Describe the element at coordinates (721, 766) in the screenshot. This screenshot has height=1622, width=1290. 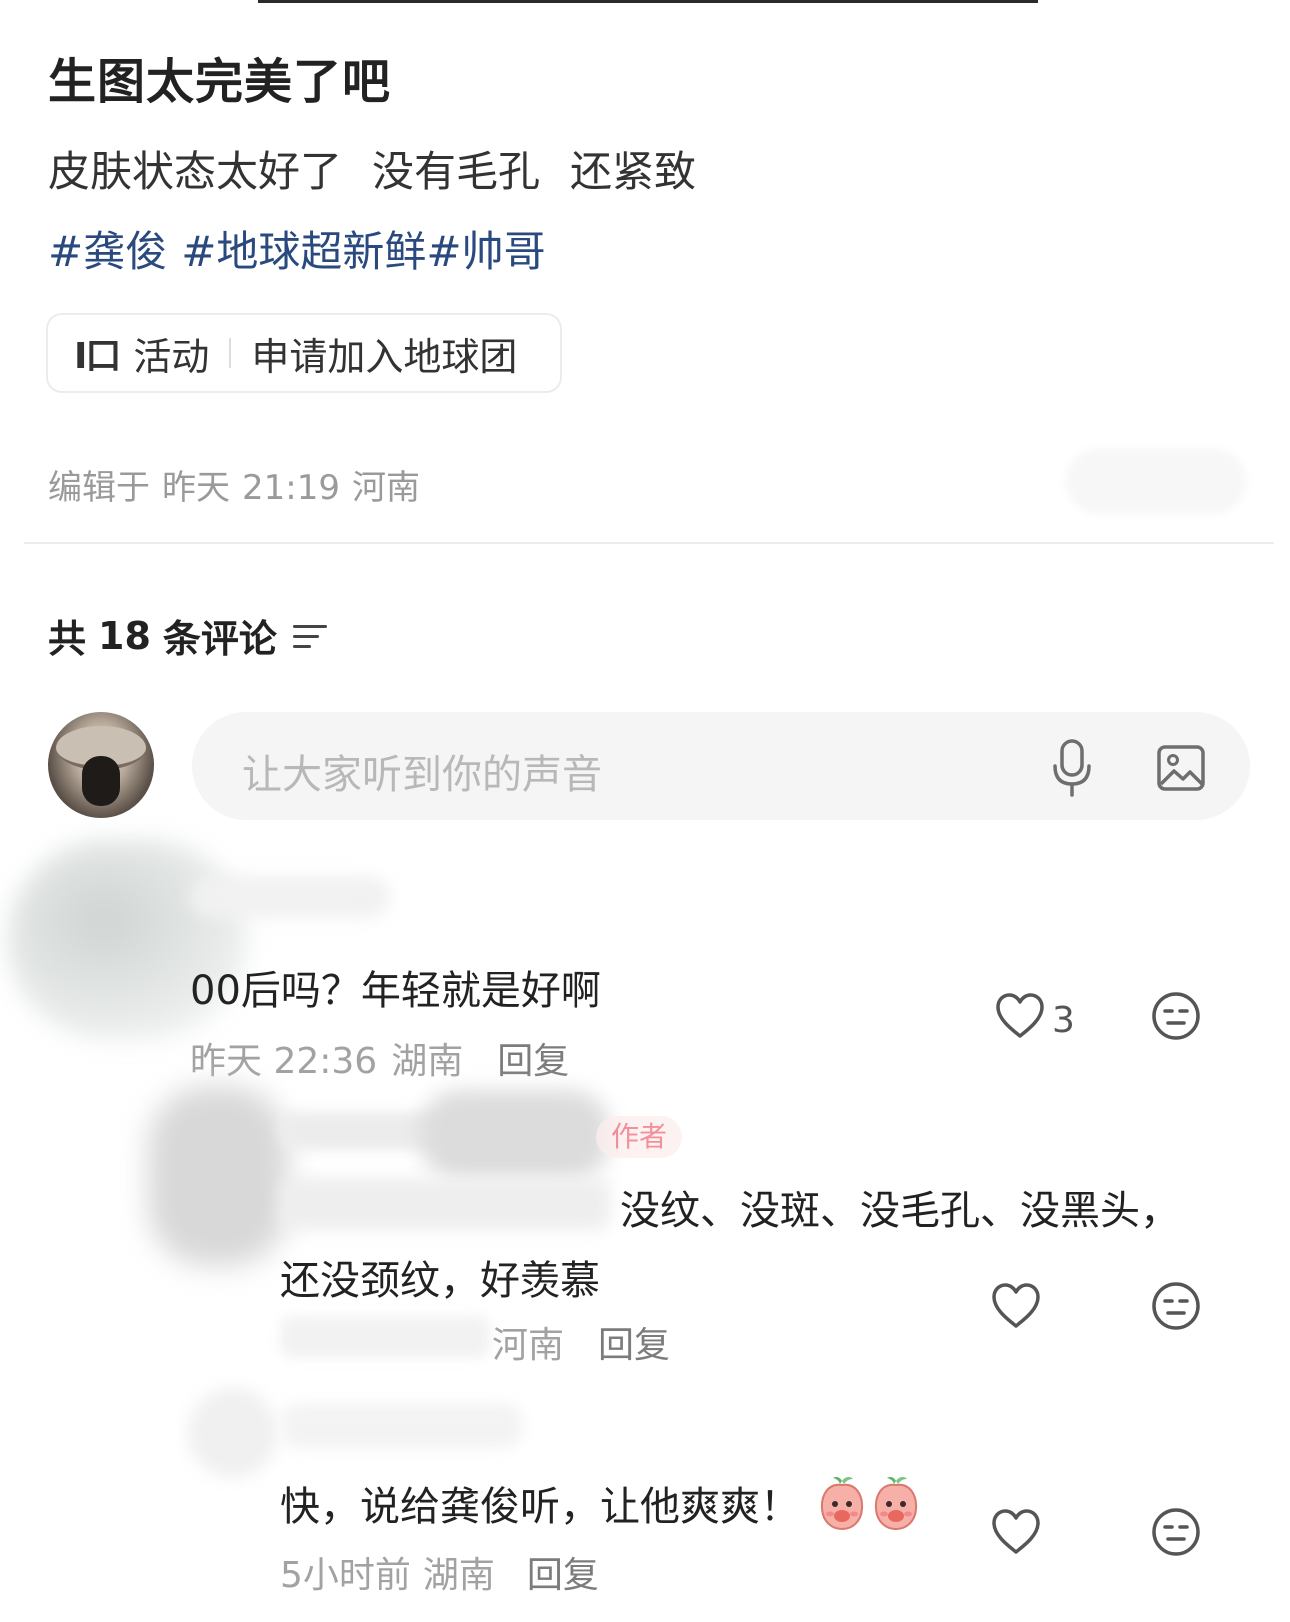
I see `comment-input: 让大家听到你的声音` at that location.